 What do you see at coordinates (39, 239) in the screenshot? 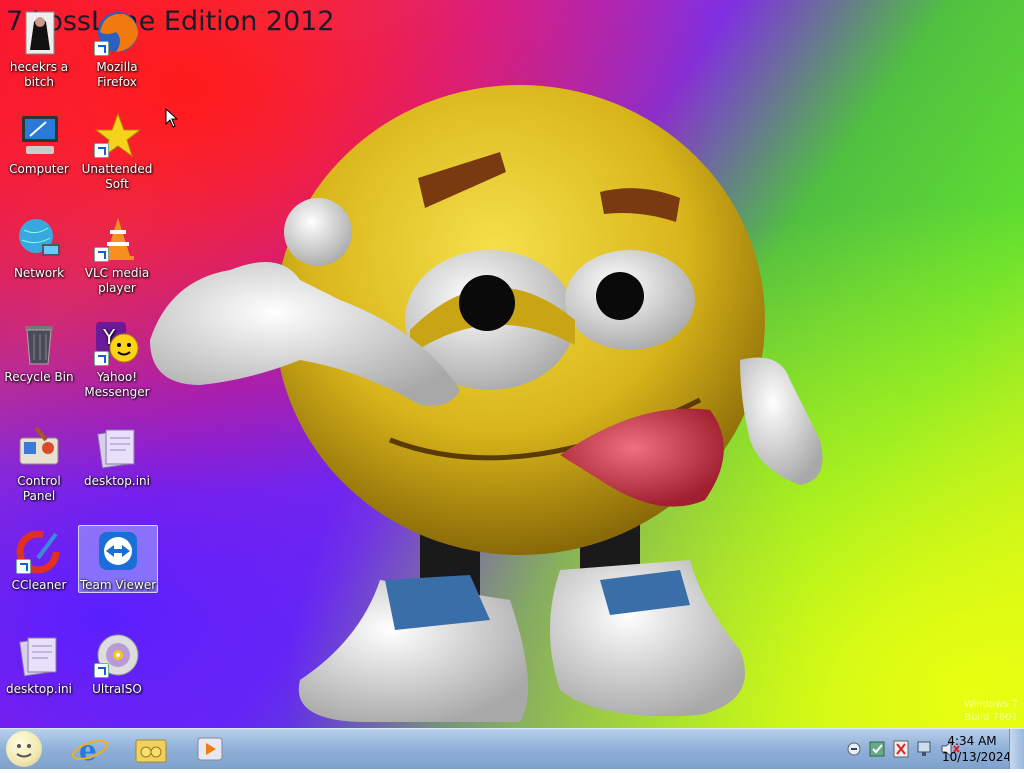
I see `network-globe-icon` at bounding box center [39, 239].